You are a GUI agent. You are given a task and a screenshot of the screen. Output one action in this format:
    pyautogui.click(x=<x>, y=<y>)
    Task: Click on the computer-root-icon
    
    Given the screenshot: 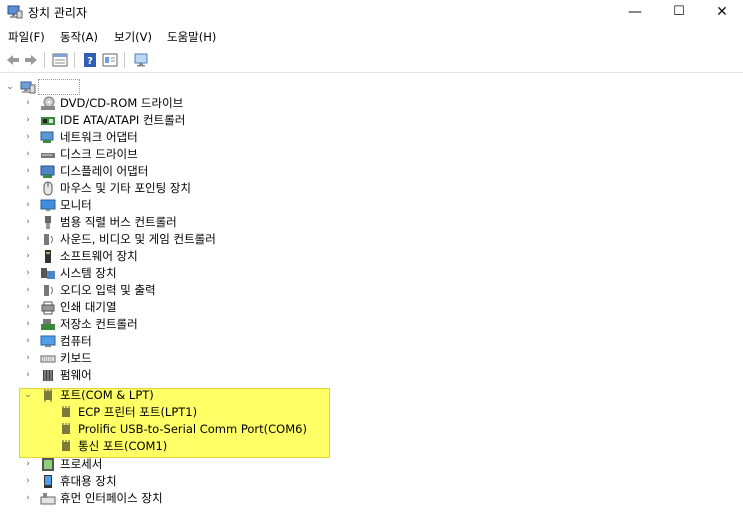 What is the action you would take?
    pyautogui.click(x=28, y=87)
    